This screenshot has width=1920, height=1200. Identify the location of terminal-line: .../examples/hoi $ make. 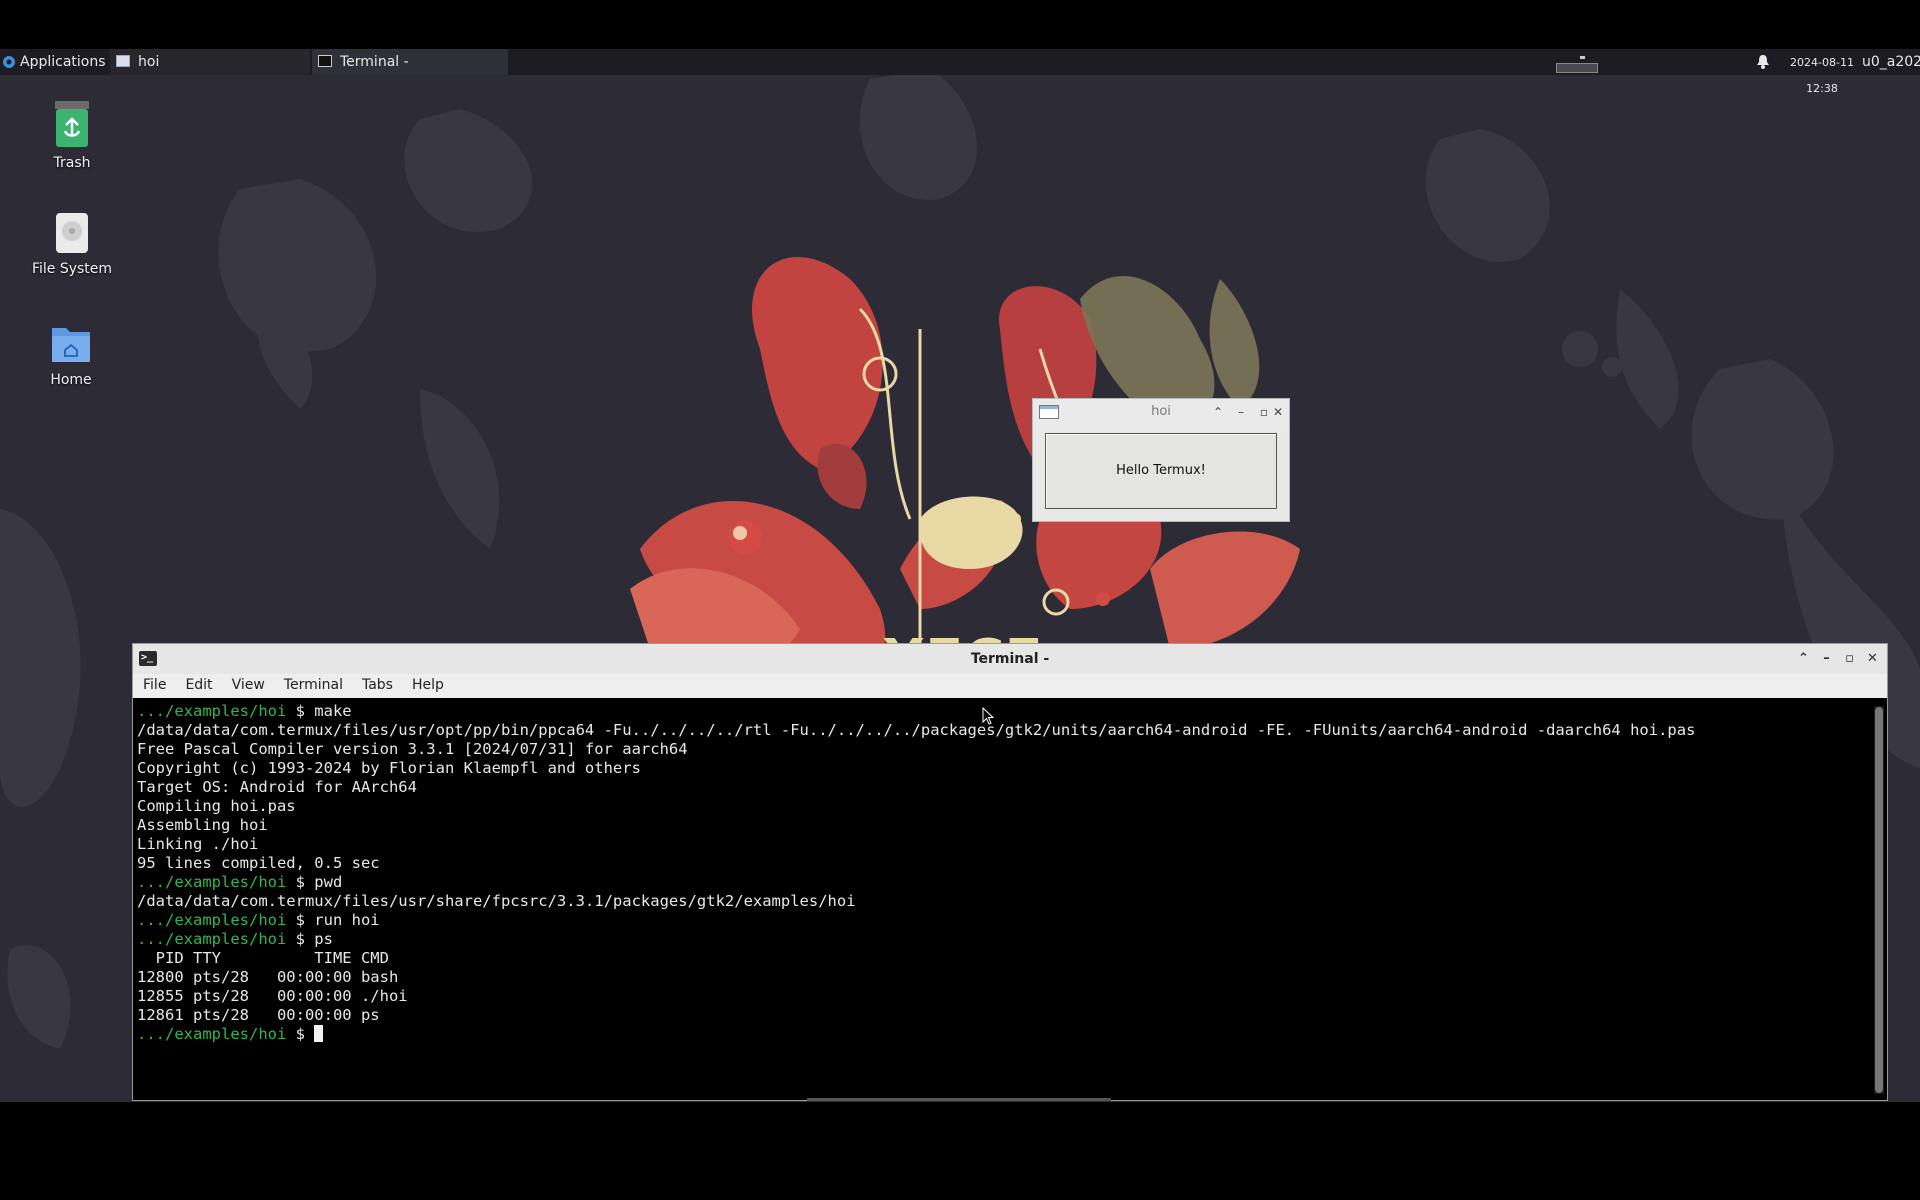
(1002, 711).